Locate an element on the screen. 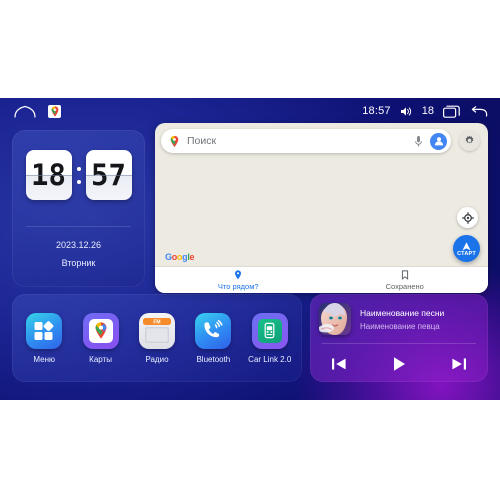 The width and height of the screenshot is (500, 500). clock-weekday: Вторник is located at coordinates (78, 263).